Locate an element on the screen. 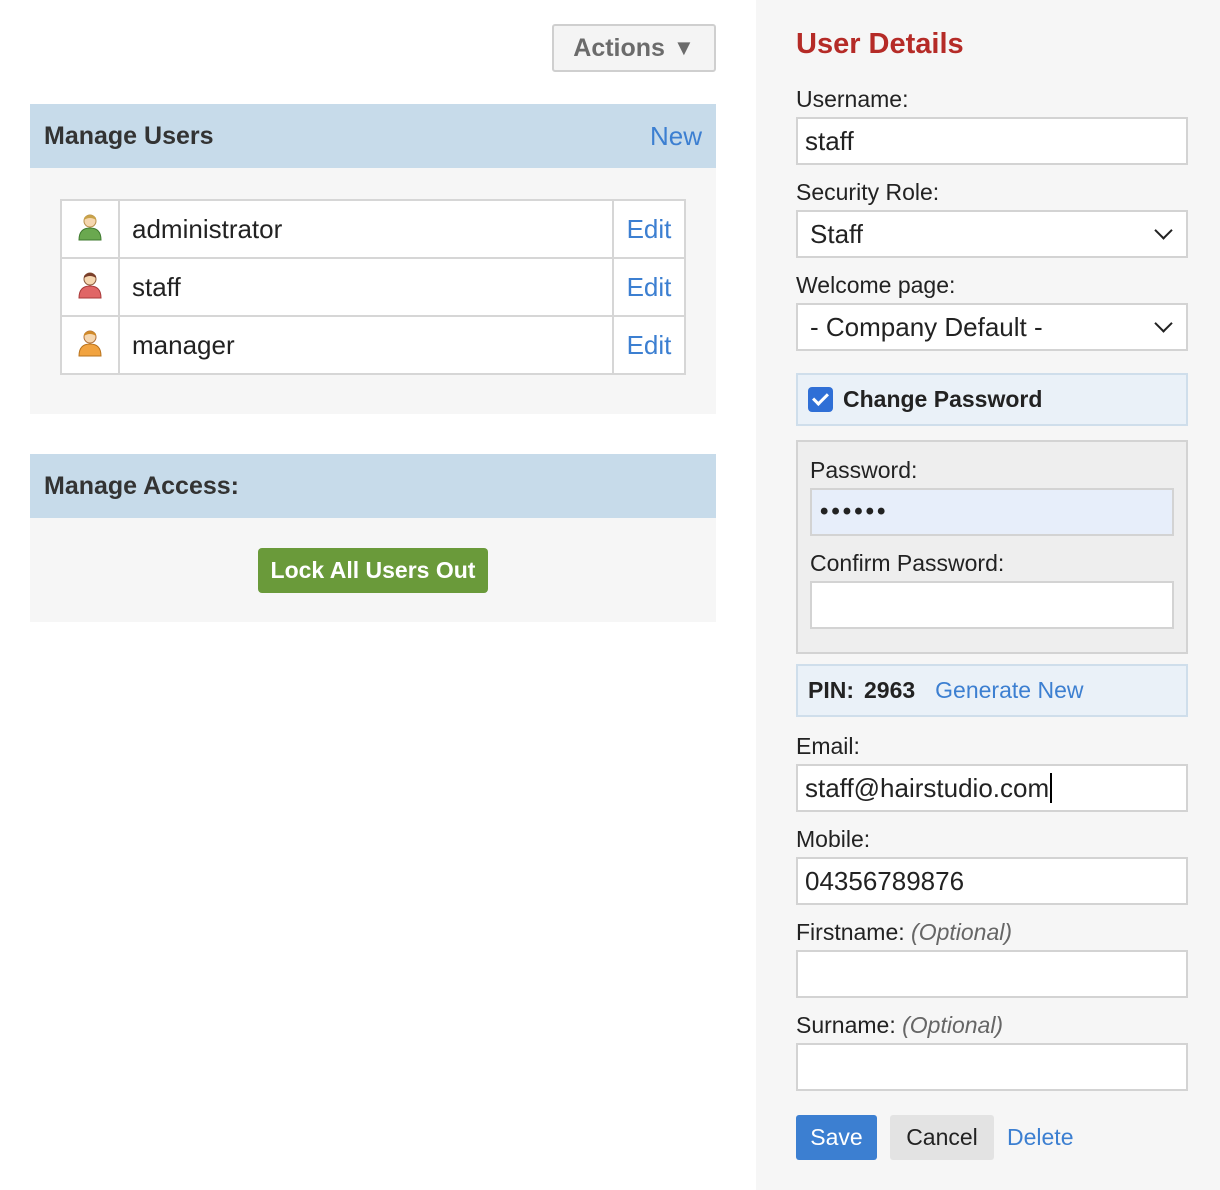  table-row: staff Edit is located at coordinates (373, 287).